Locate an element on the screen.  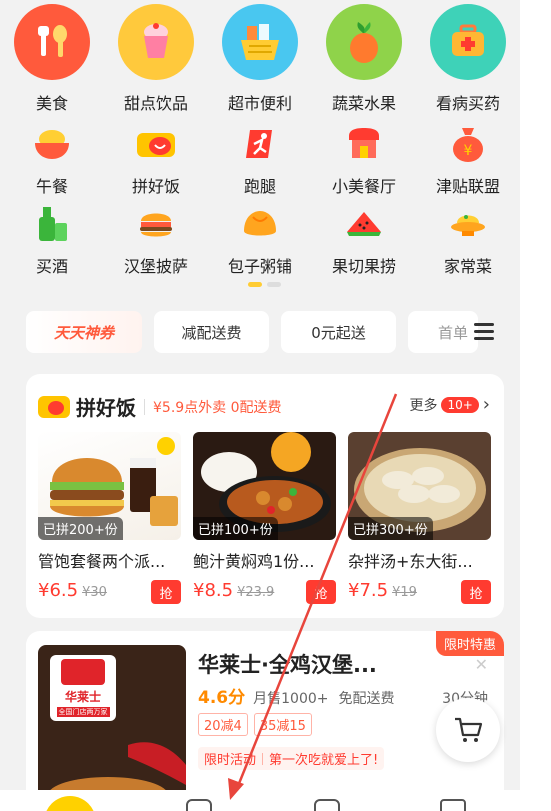
category-label: 甜点饮品 is located at coordinates (155, 103).